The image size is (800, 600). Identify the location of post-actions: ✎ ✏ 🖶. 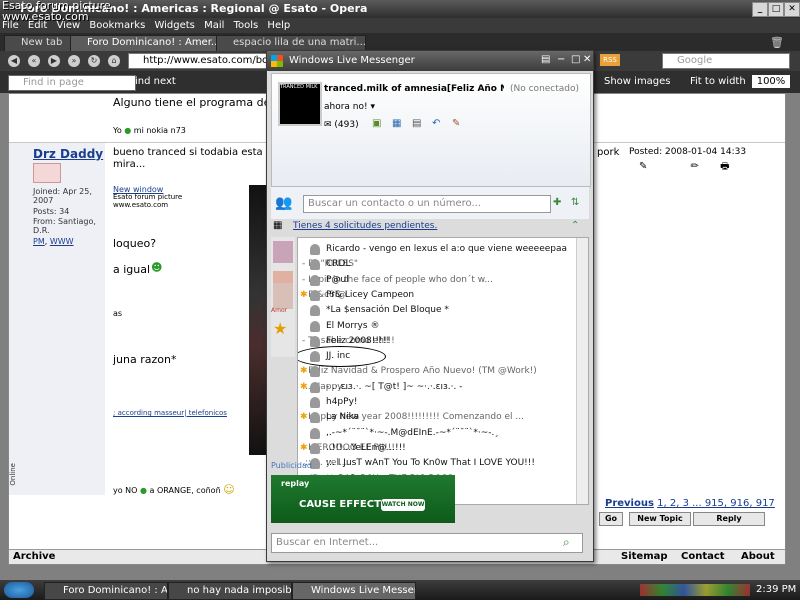
(684, 167).